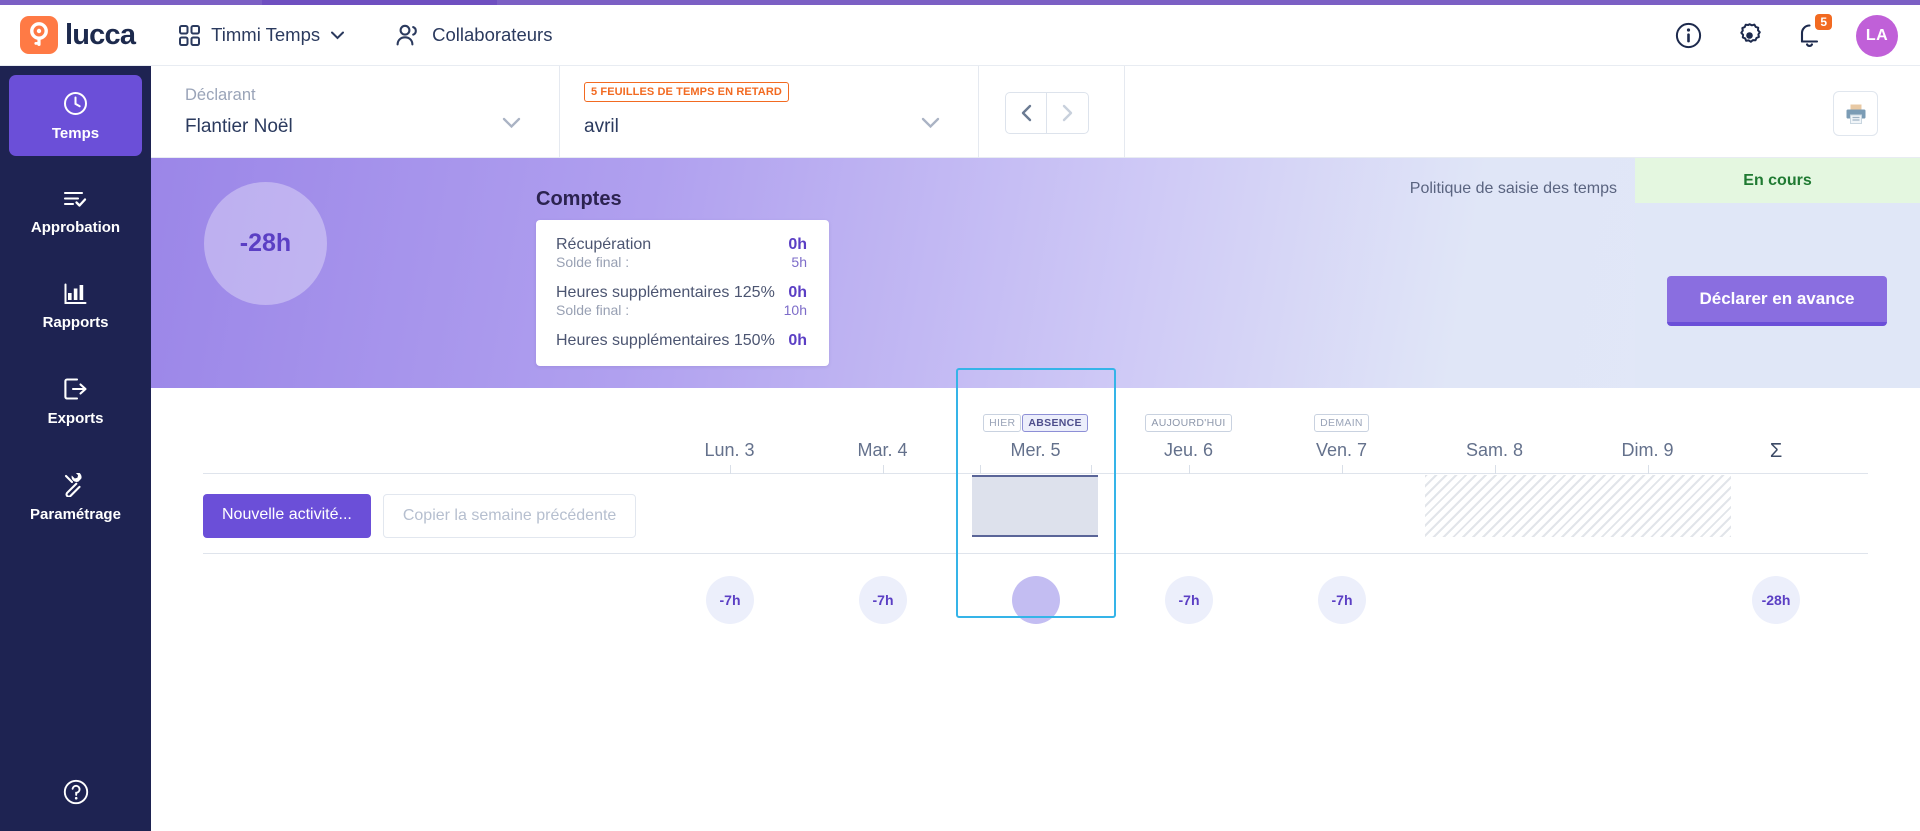  Describe the element at coordinates (1855, 113) in the screenshot. I see `print-button` at that location.